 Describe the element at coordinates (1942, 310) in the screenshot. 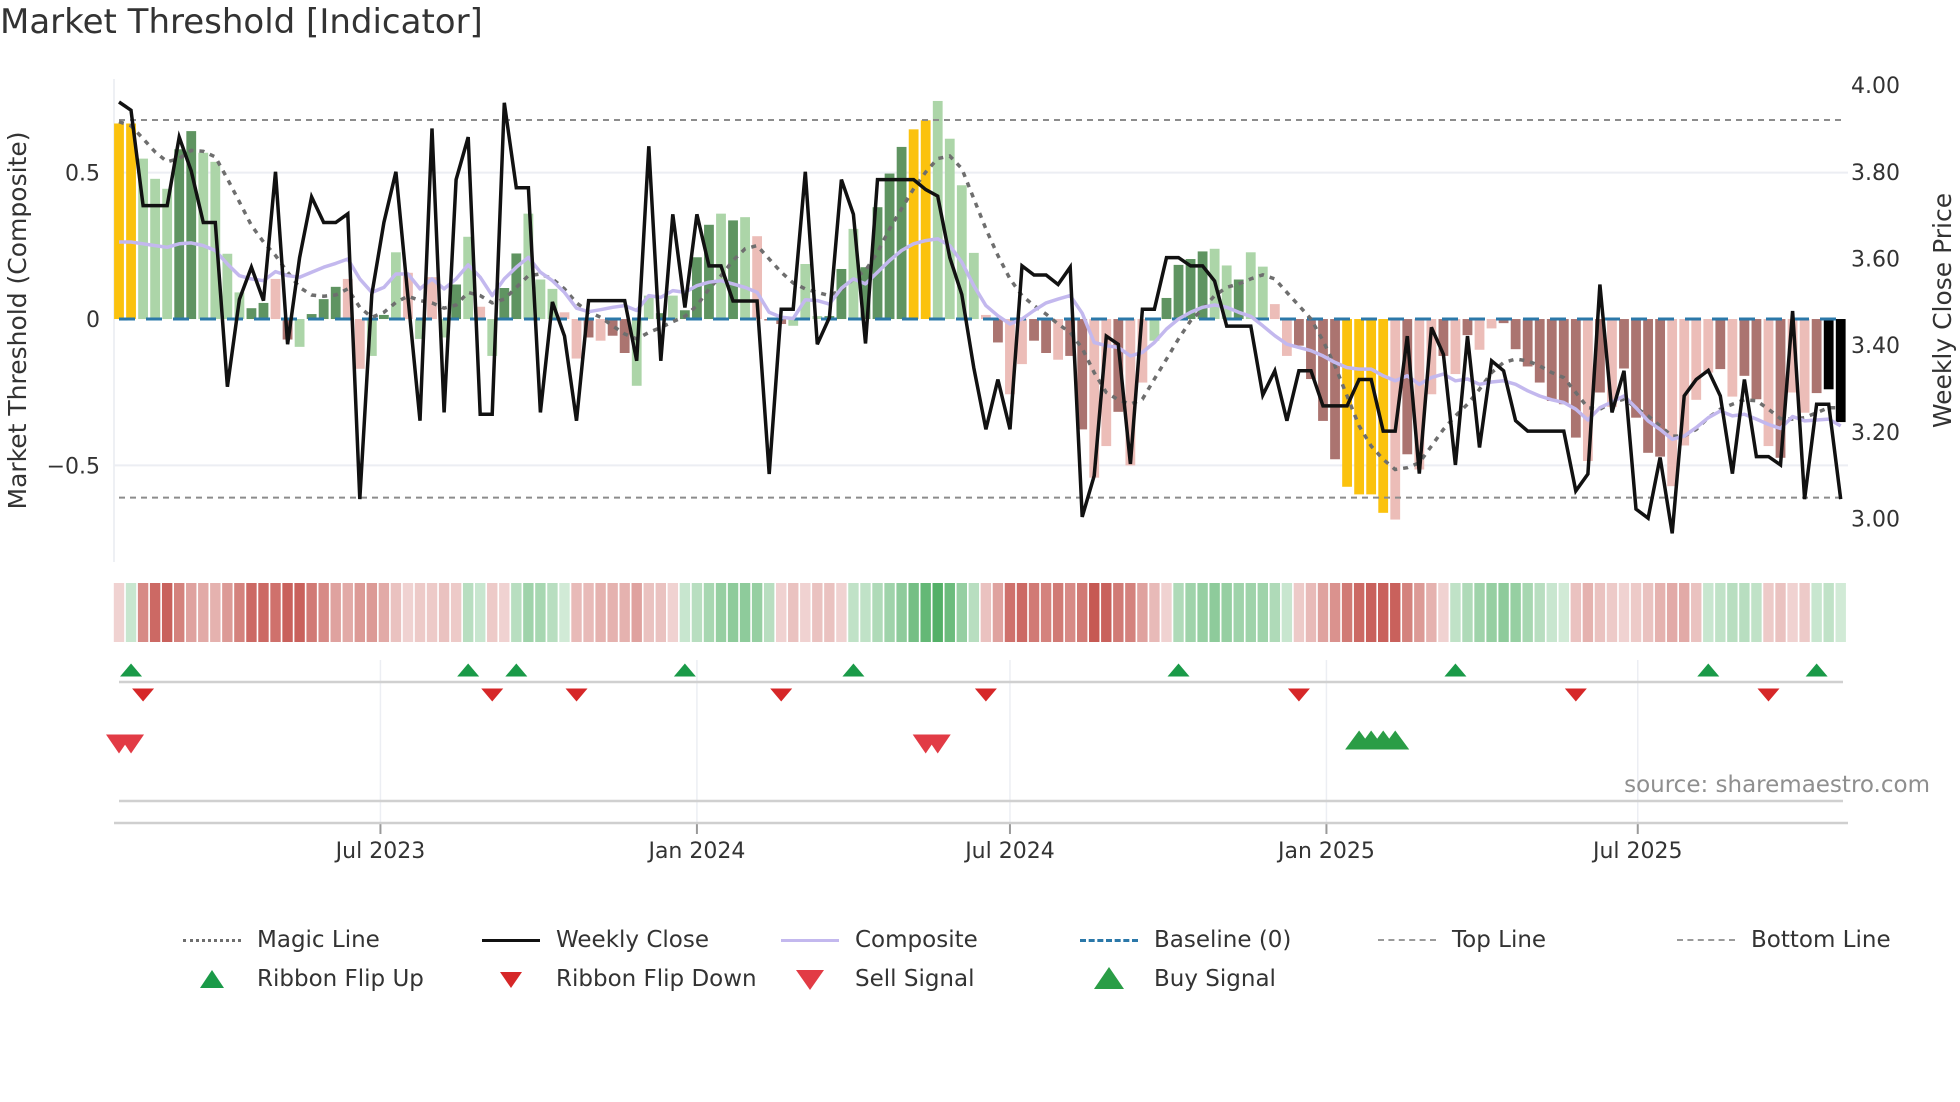

I see `y2-axis-label: Weekly Close Price` at that location.